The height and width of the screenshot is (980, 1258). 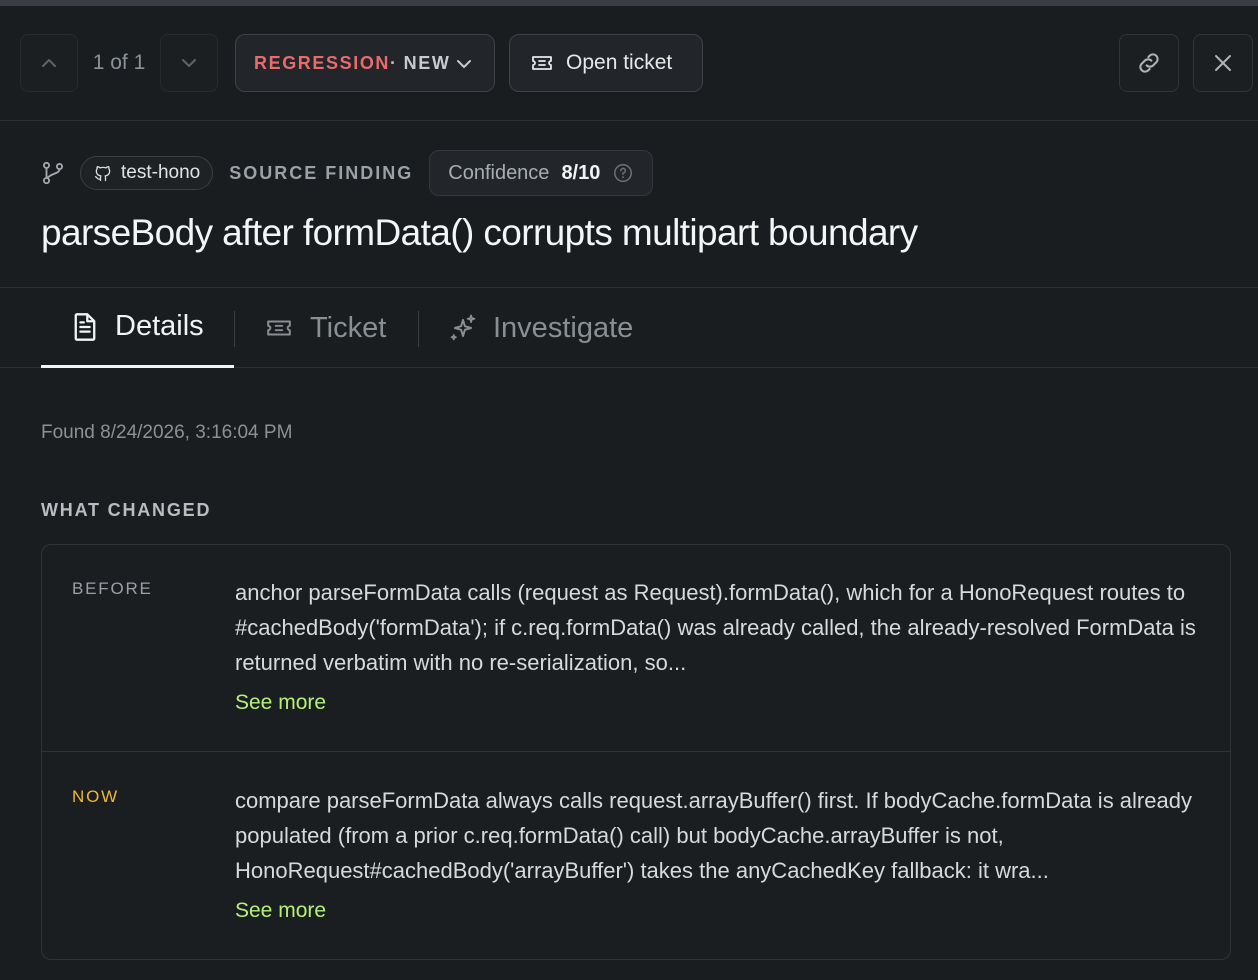 I want to click on status-dropdown: REGRESSION · NEW, so click(x=365, y=63).